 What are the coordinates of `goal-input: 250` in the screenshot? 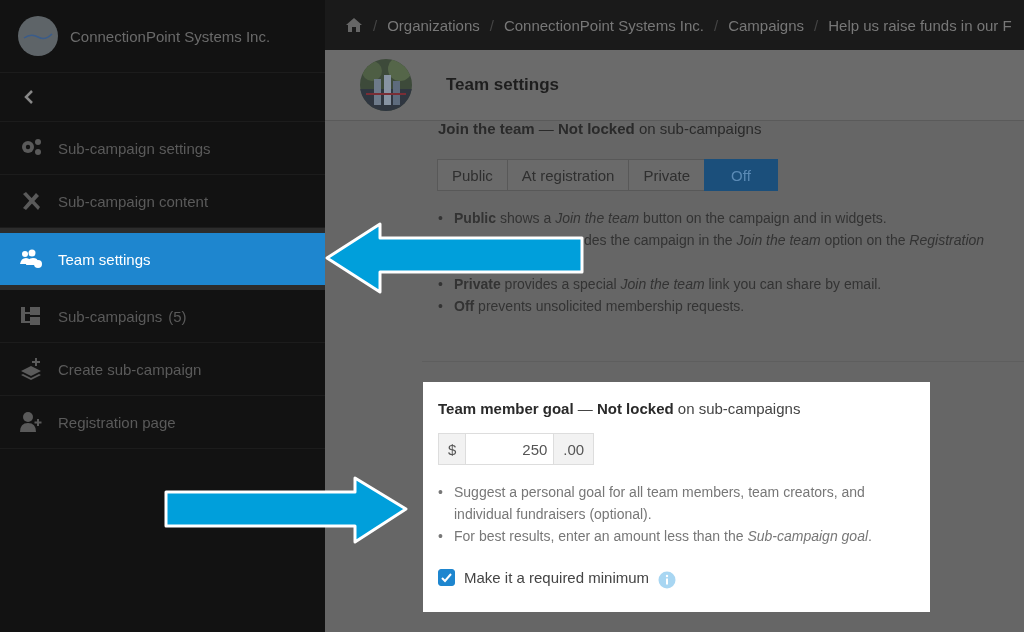 It's located at (510, 449).